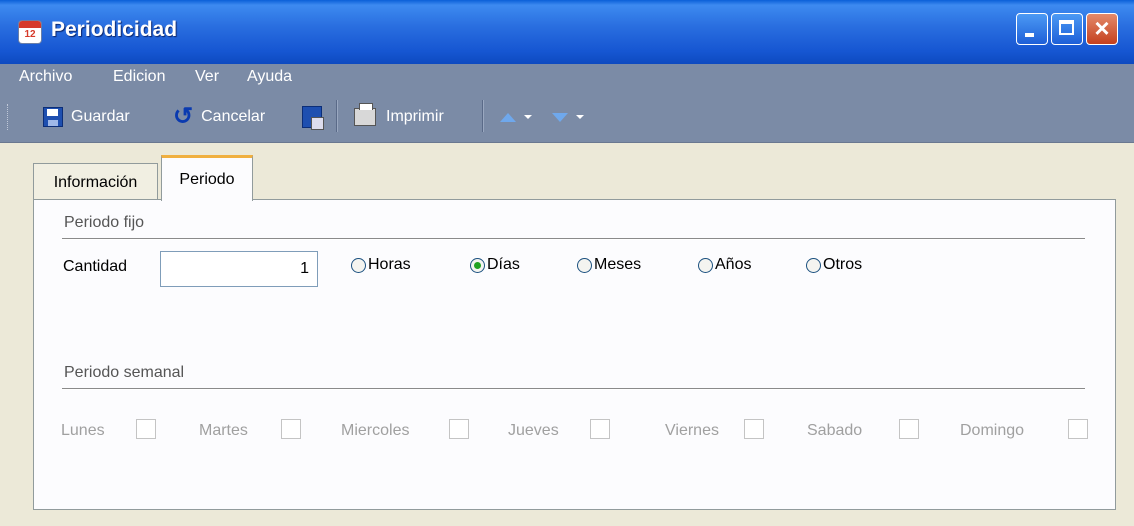 The width and height of the screenshot is (1134, 526). I want to click on day-label-lunes: Lunes, so click(83, 430).